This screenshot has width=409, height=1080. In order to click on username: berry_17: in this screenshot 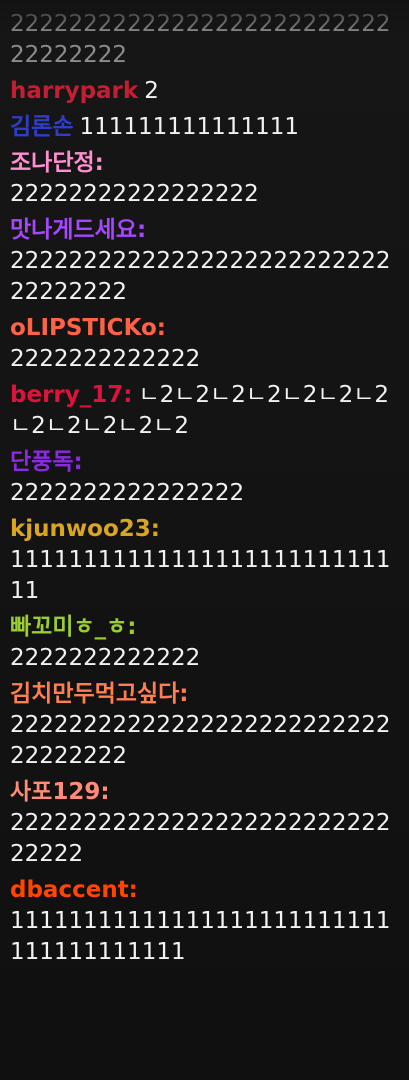, I will do `click(71, 395)`.